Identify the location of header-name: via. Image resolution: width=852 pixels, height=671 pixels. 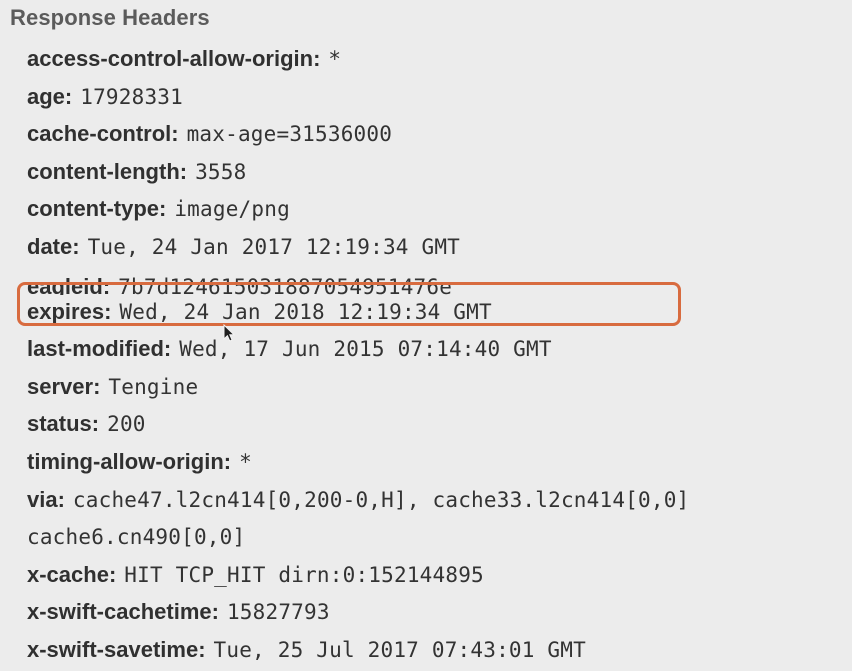
(42, 499).